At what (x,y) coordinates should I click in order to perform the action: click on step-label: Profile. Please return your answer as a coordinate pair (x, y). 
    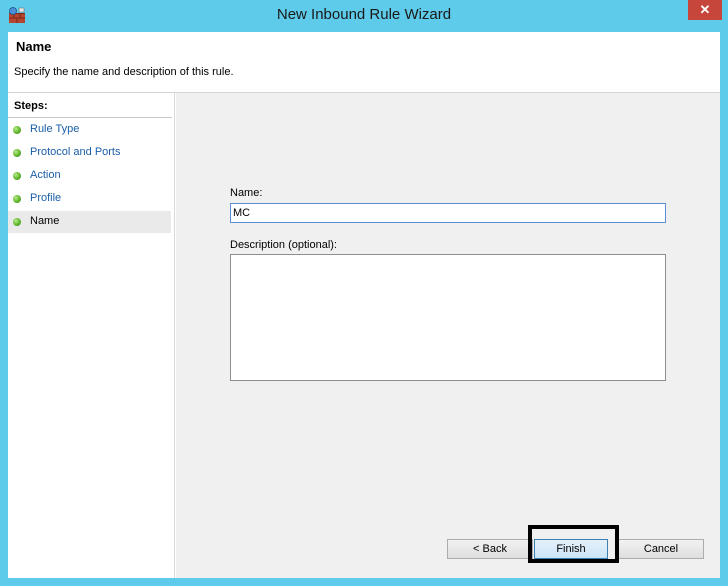
    Looking at the image, I should click on (46, 198).